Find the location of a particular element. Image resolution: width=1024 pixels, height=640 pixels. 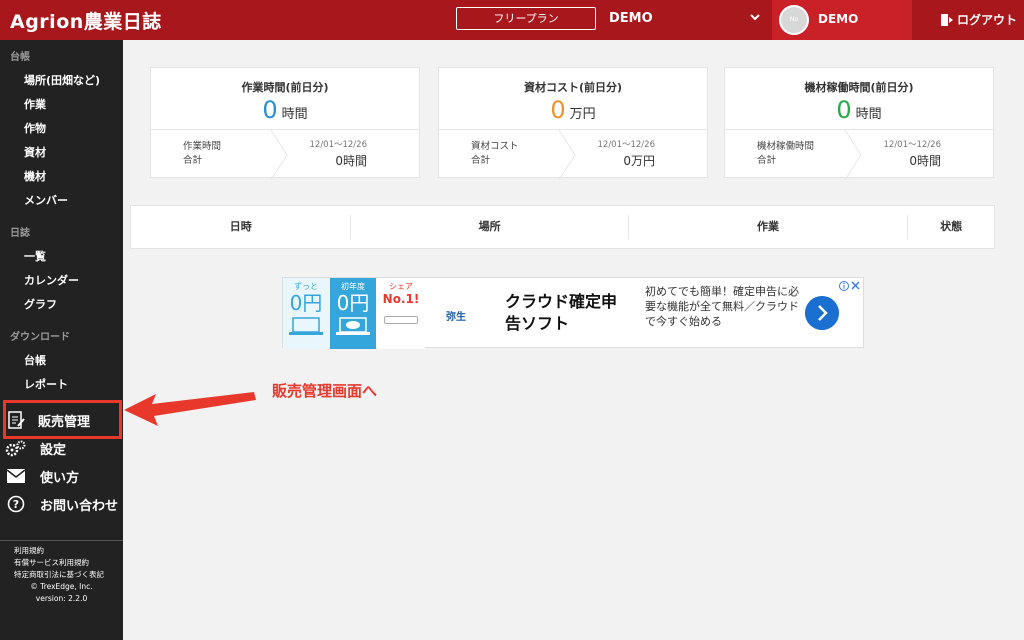

sidebar-item-download-ledger: 台帳 is located at coordinates (35, 360).